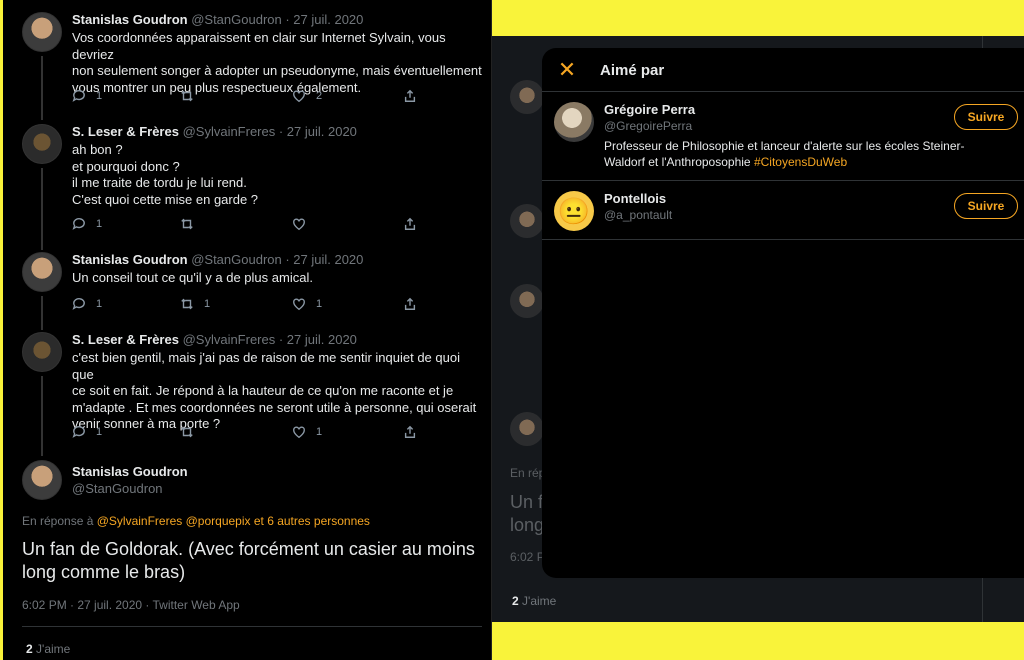  I want to click on tweet-line: C'est quoi cette mise en garde ?, so click(165, 199).